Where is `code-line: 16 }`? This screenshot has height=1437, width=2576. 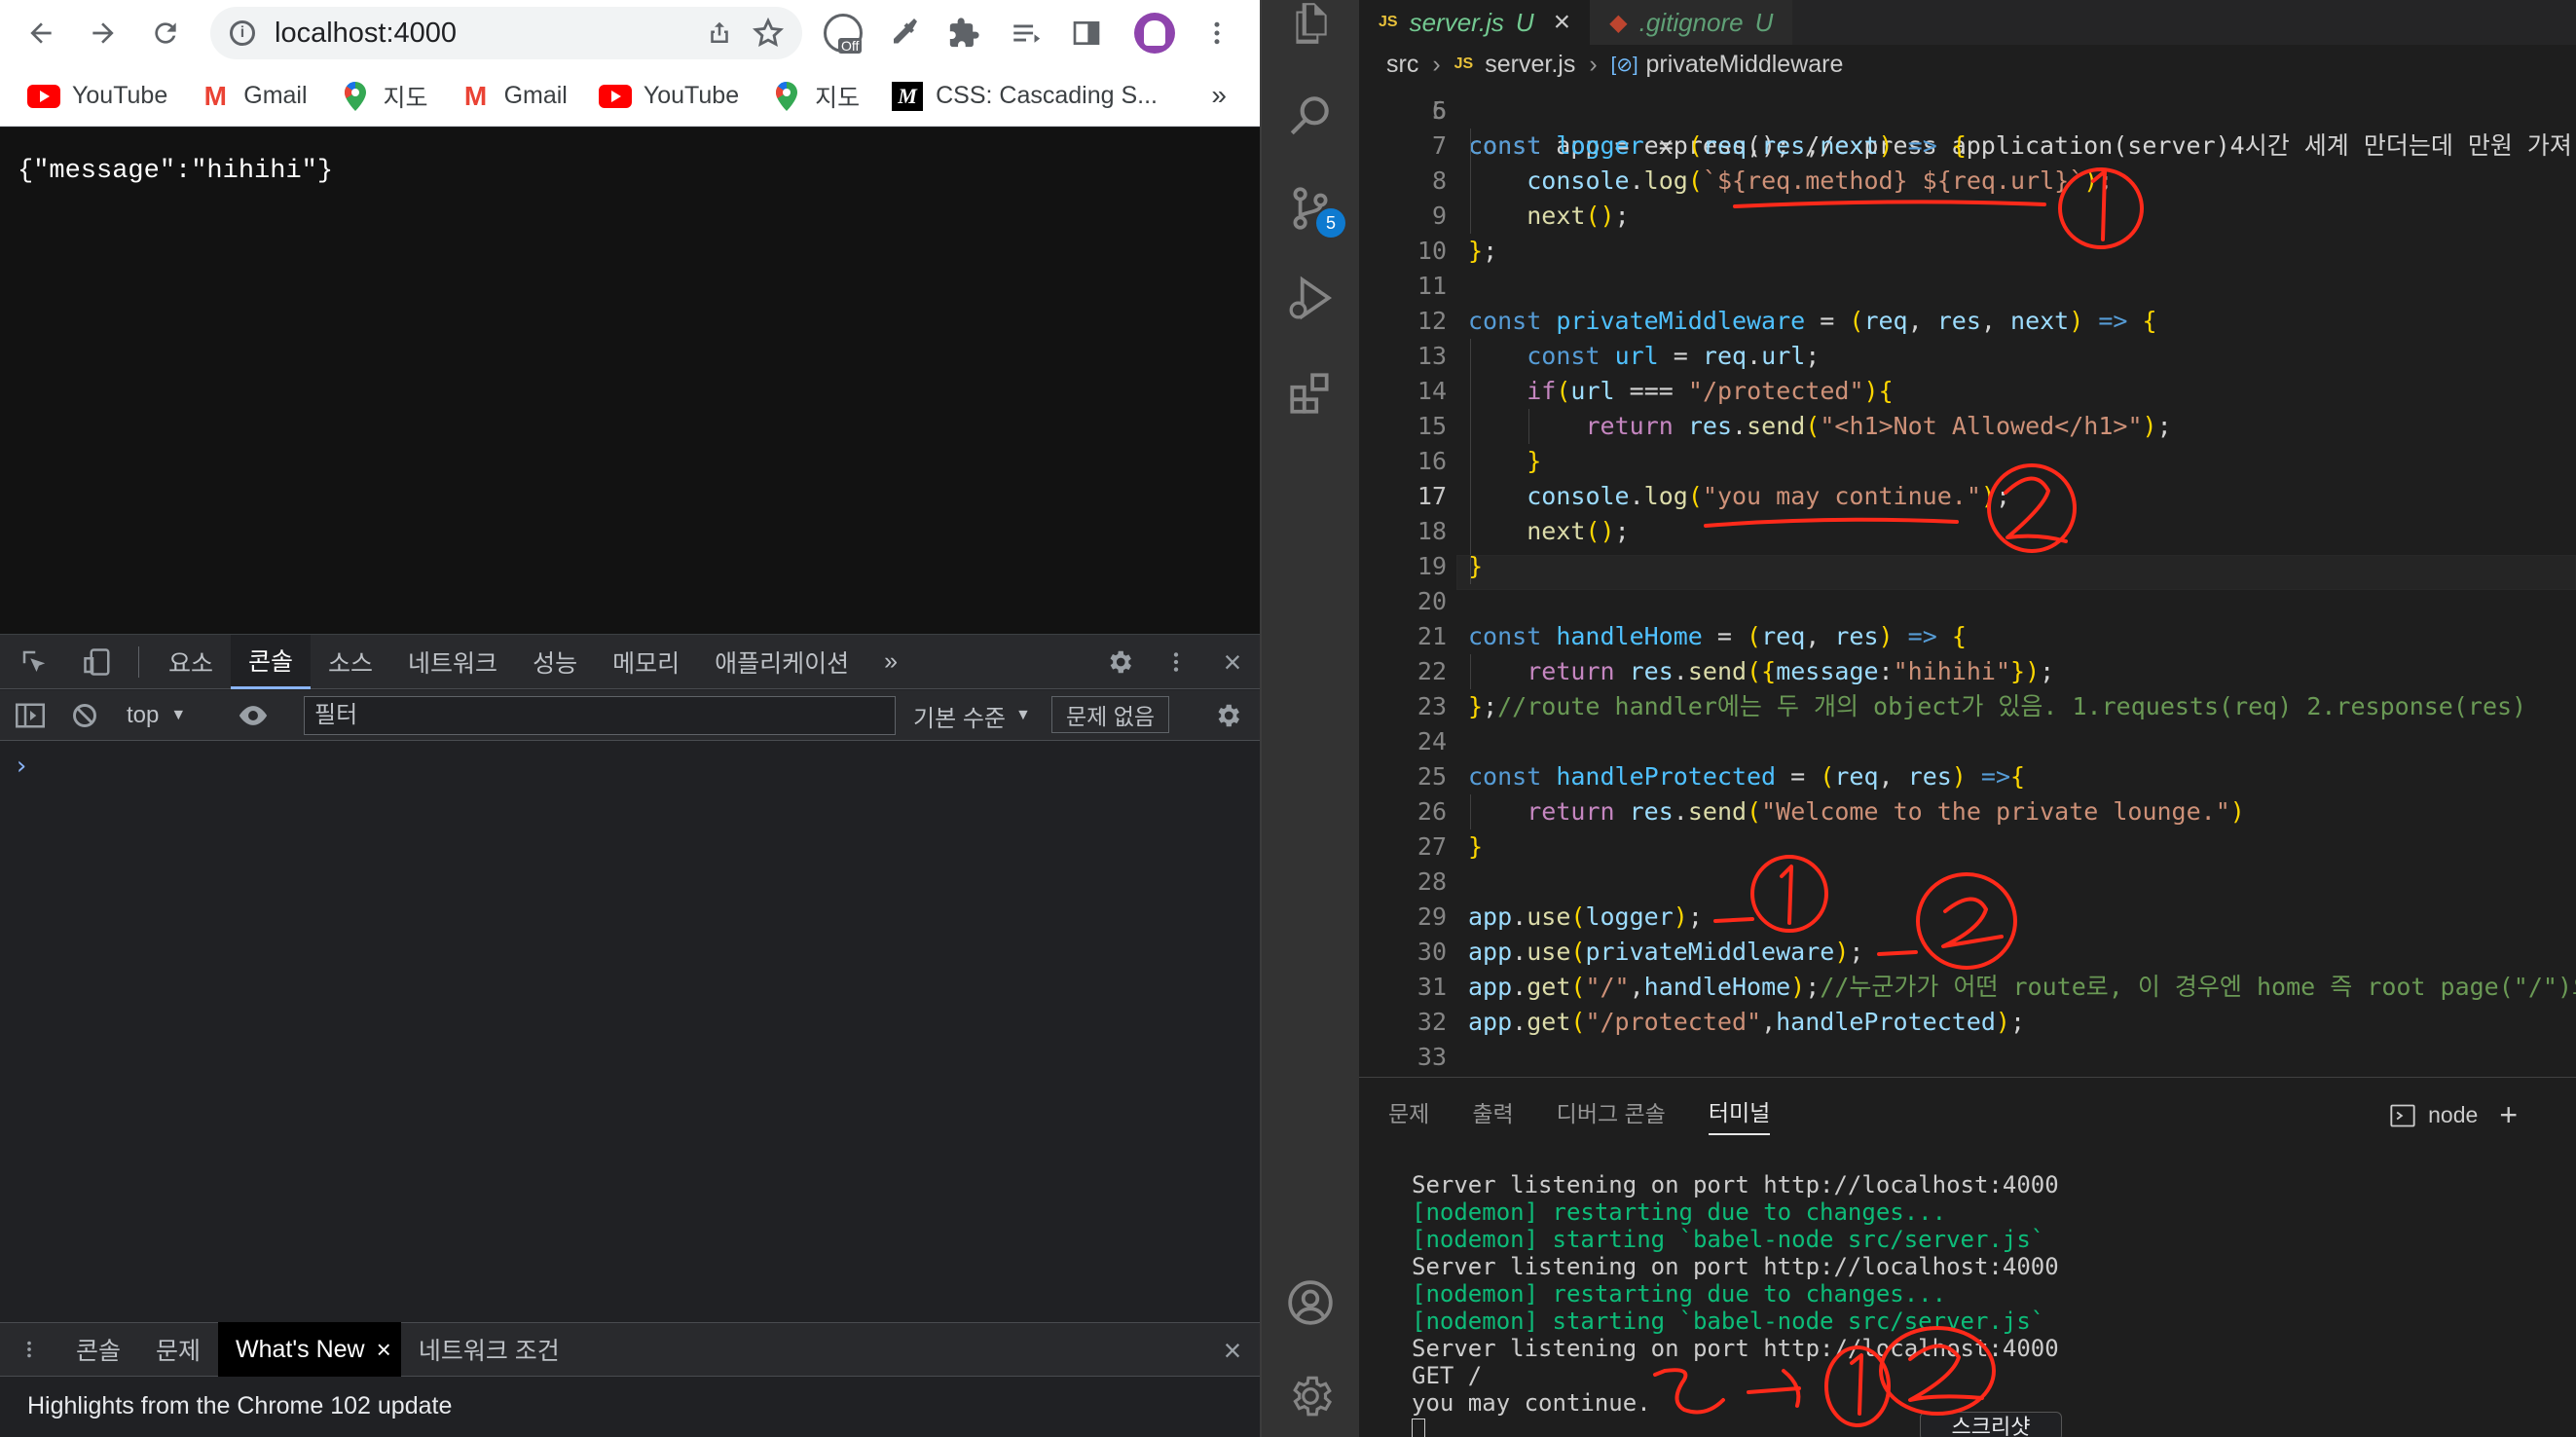
code-line: 16 } is located at coordinates (1967, 462).